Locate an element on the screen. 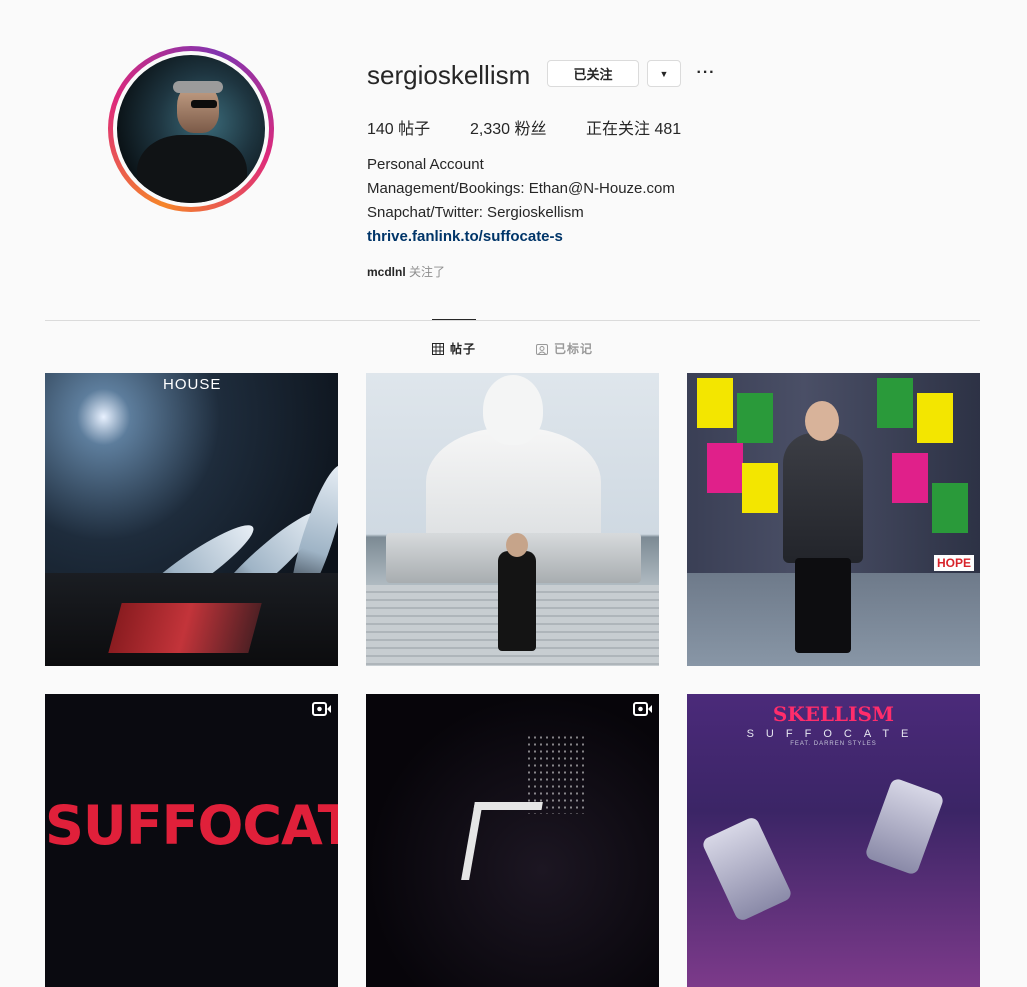 The width and height of the screenshot is (1027, 987). followers-count: 2,330 粉丝 is located at coordinates (508, 127).